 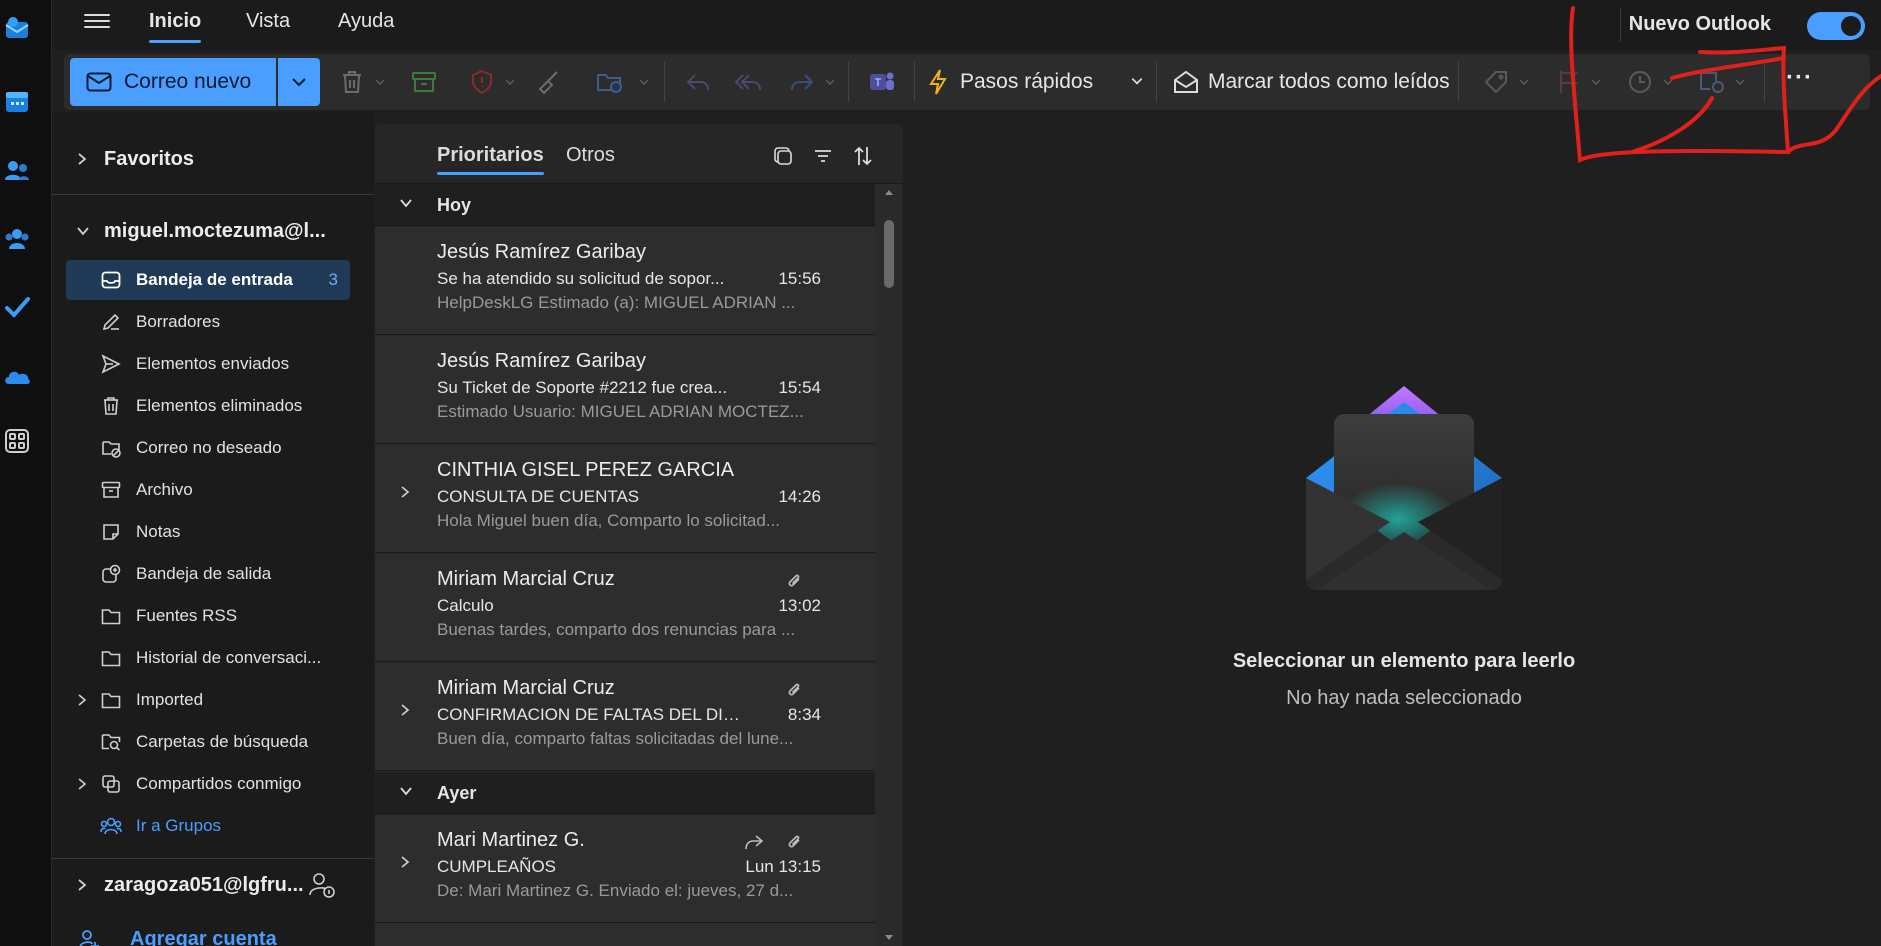 I want to click on message-item, so click(x=625, y=935).